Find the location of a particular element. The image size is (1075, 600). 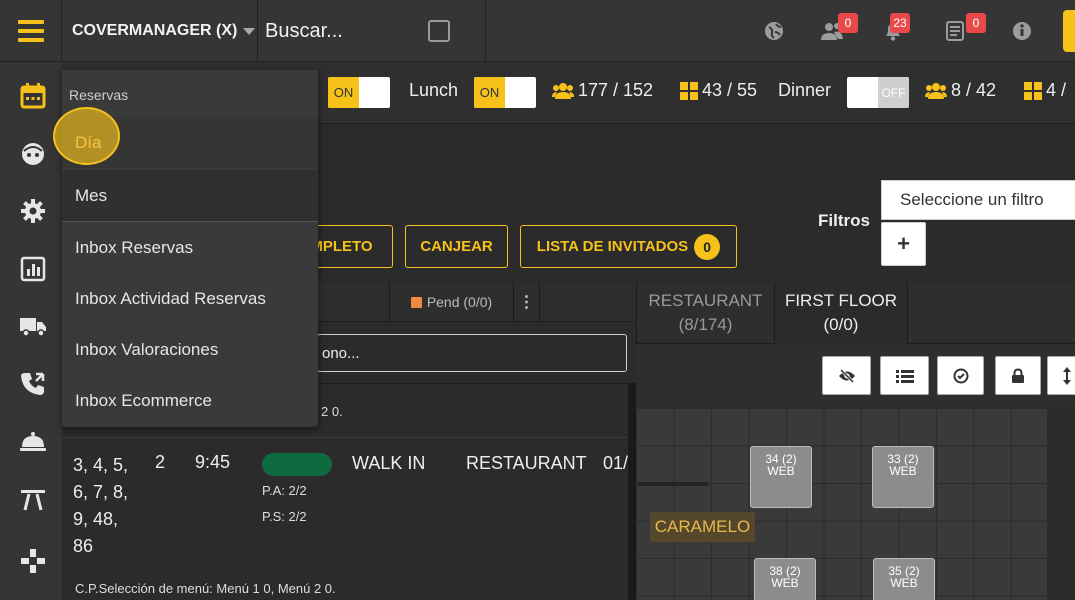

sidebar is located at coordinates (31, 331).